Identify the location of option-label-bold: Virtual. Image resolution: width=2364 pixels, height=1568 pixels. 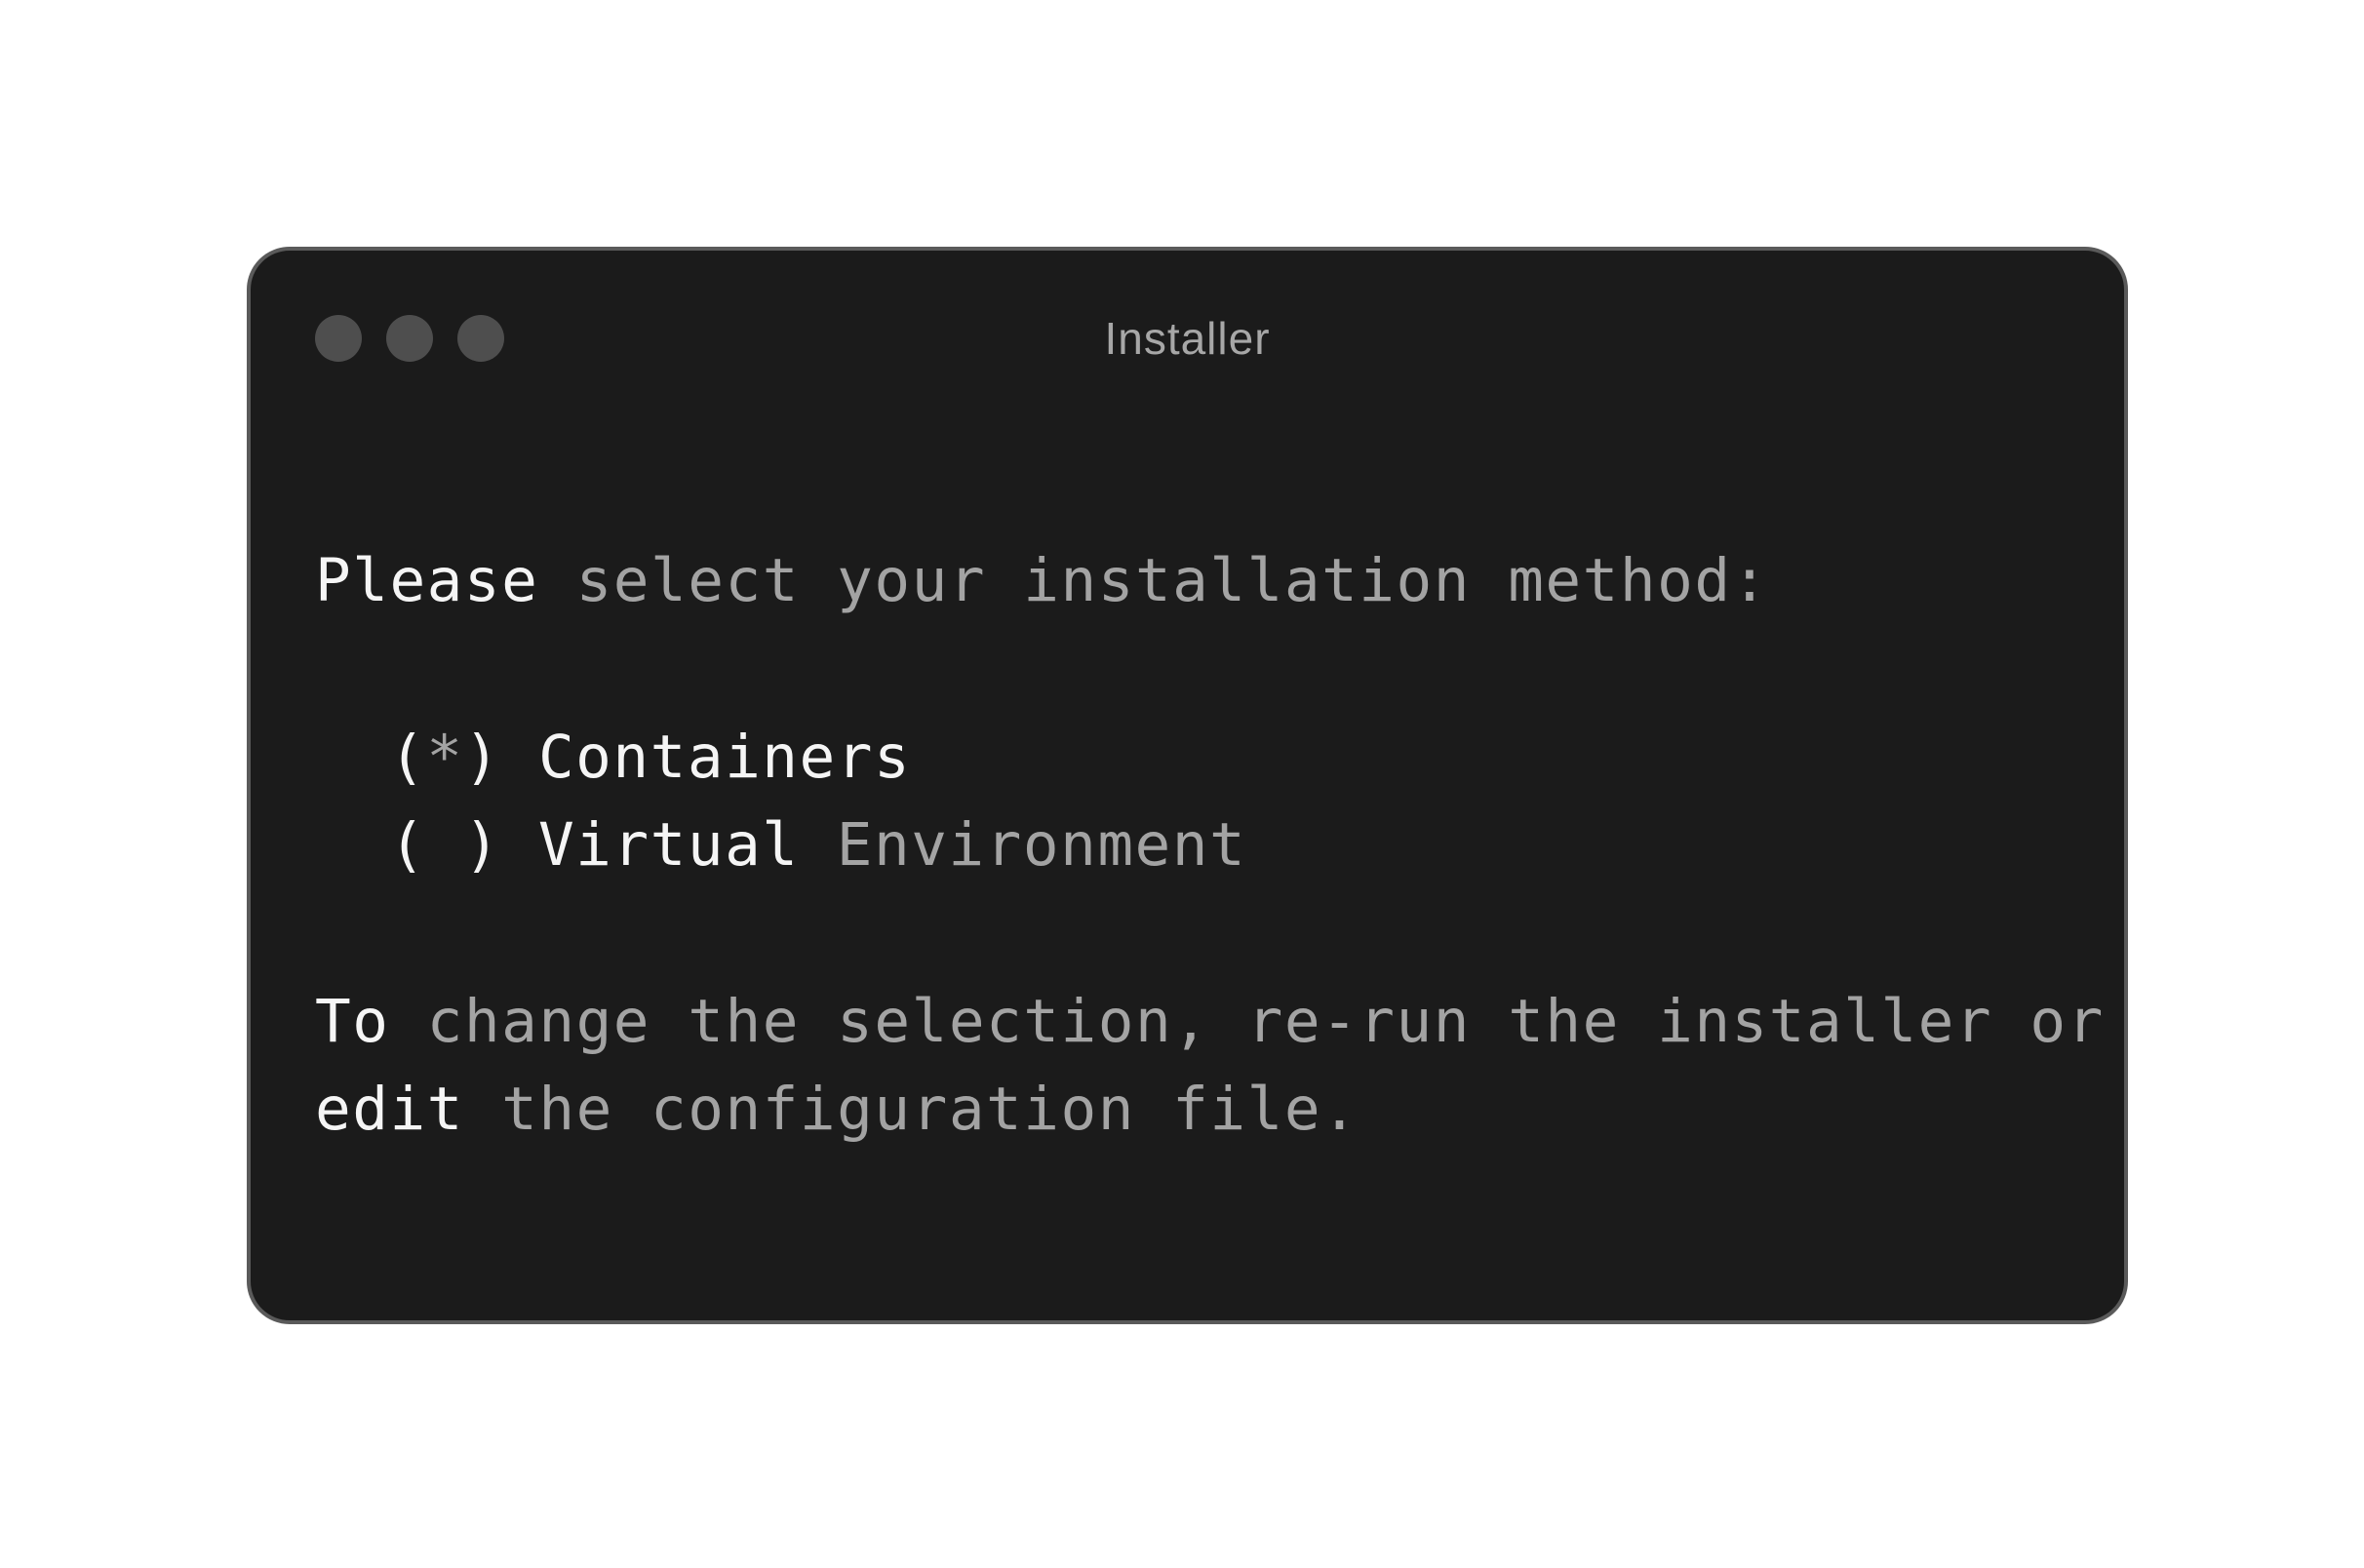
(668, 845).